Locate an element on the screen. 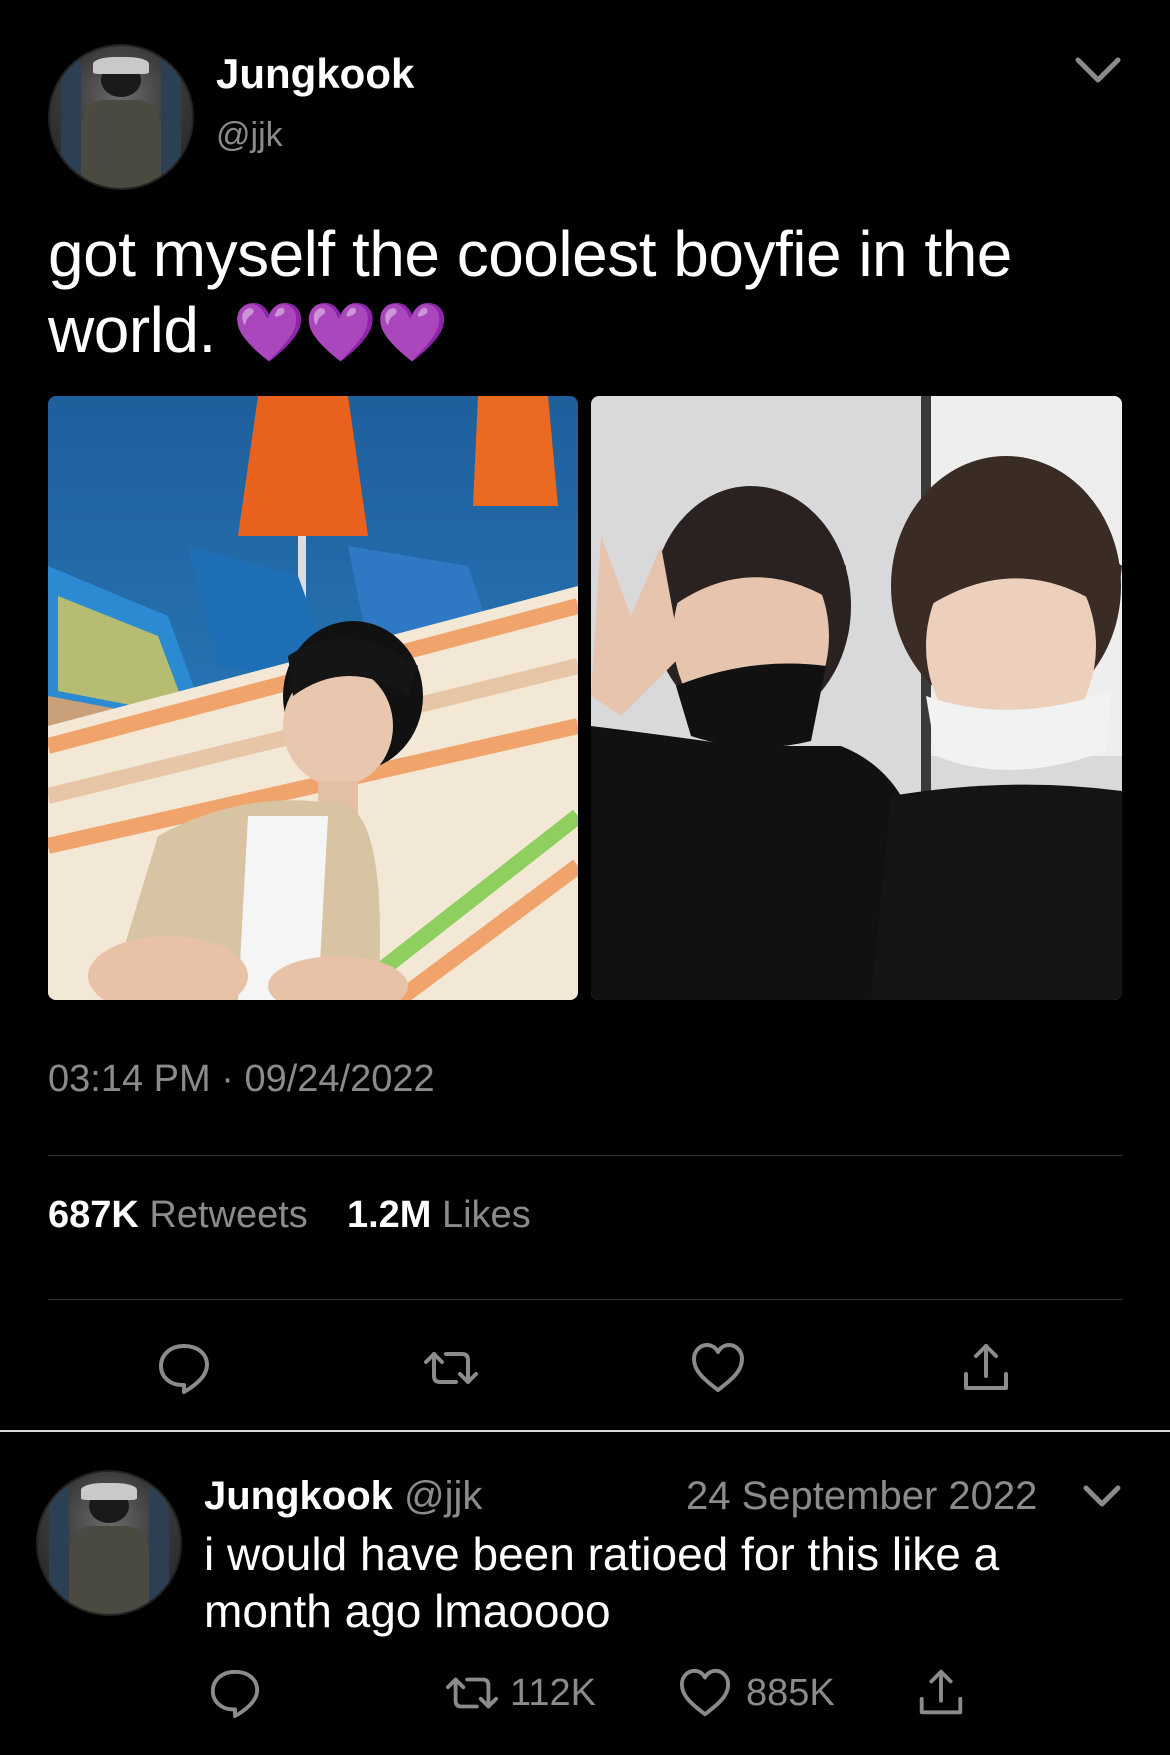 The width and height of the screenshot is (1170, 1755). likes-label: Likes is located at coordinates (486, 1215).